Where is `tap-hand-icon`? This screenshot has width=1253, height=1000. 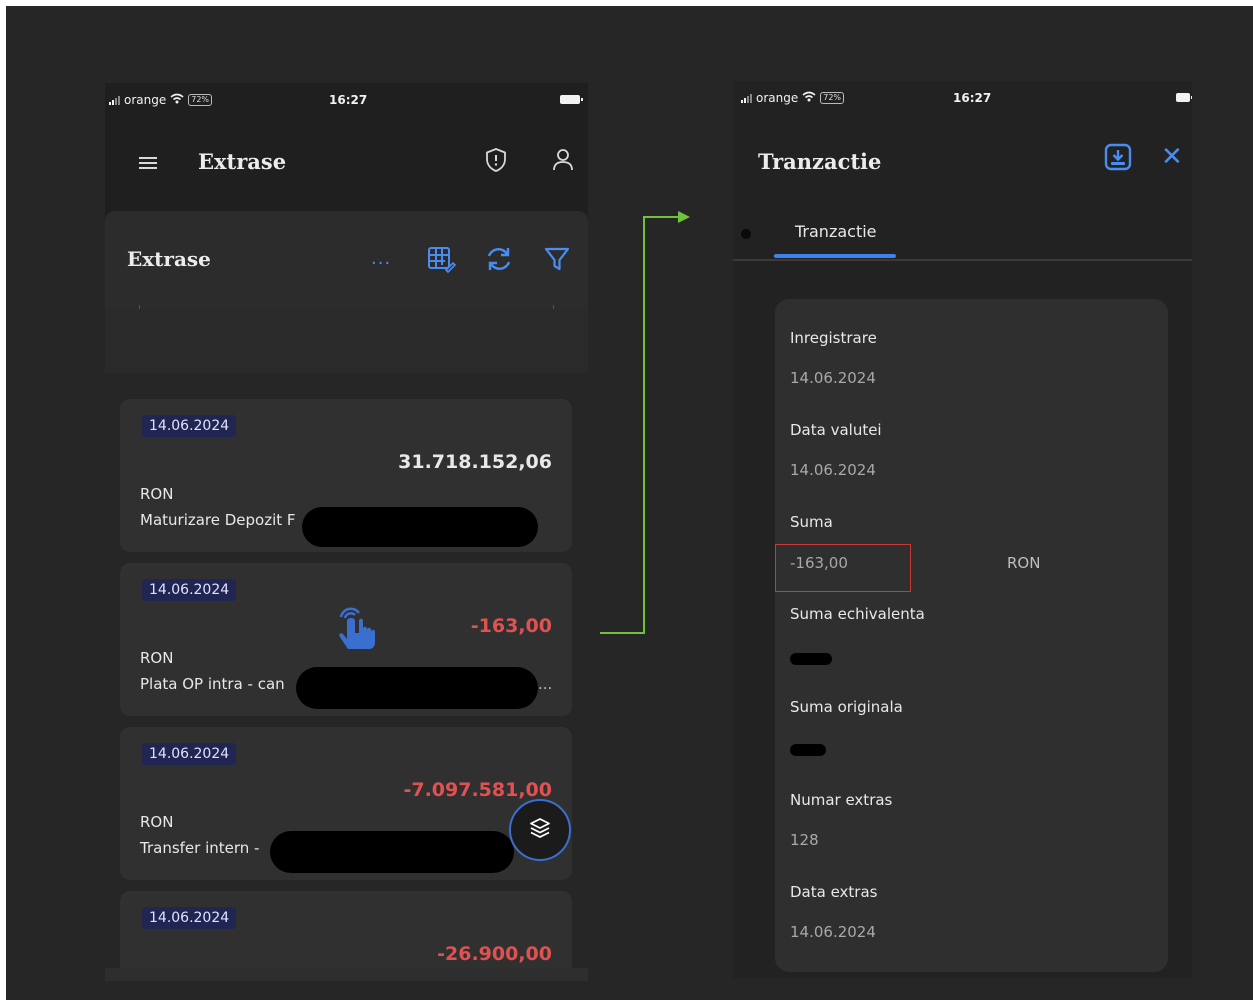
tap-hand-icon is located at coordinates (357, 628).